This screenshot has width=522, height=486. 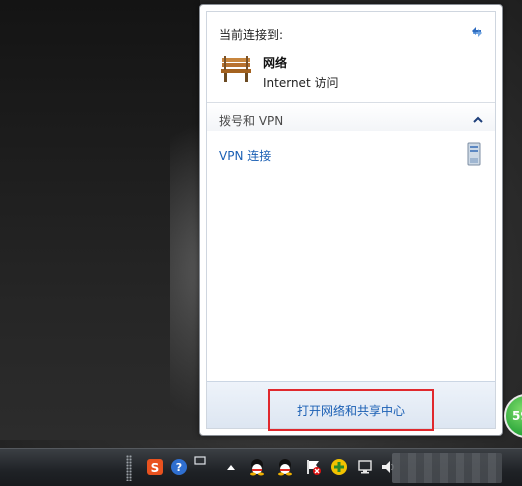 I want to click on show-hidden-icons-icon, so click(x=231, y=467).